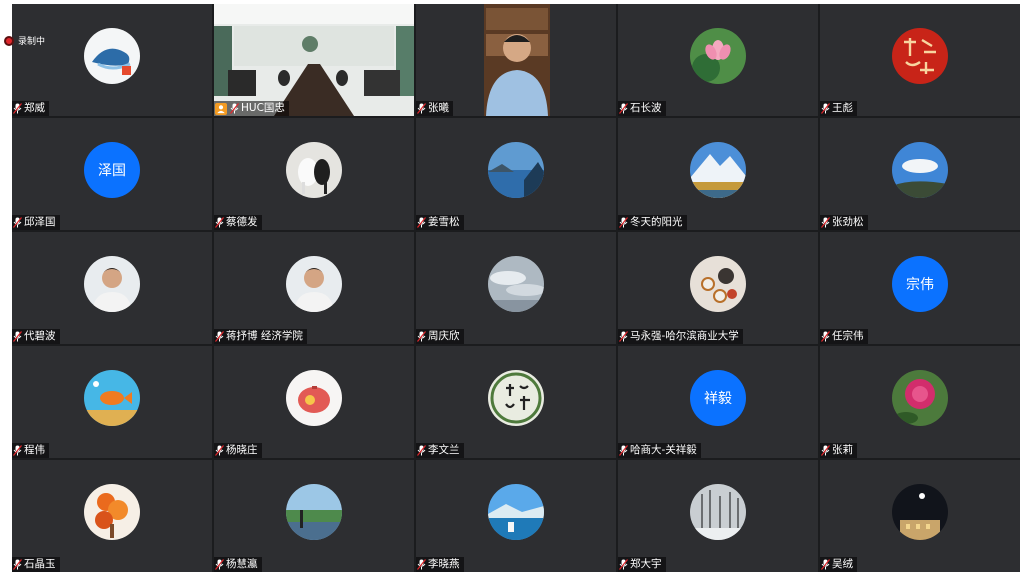 Image resolution: width=1024 pixels, height=572 pixels. What do you see at coordinates (40, 564) in the screenshot?
I see `participant-name: 石晶玉` at bounding box center [40, 564].